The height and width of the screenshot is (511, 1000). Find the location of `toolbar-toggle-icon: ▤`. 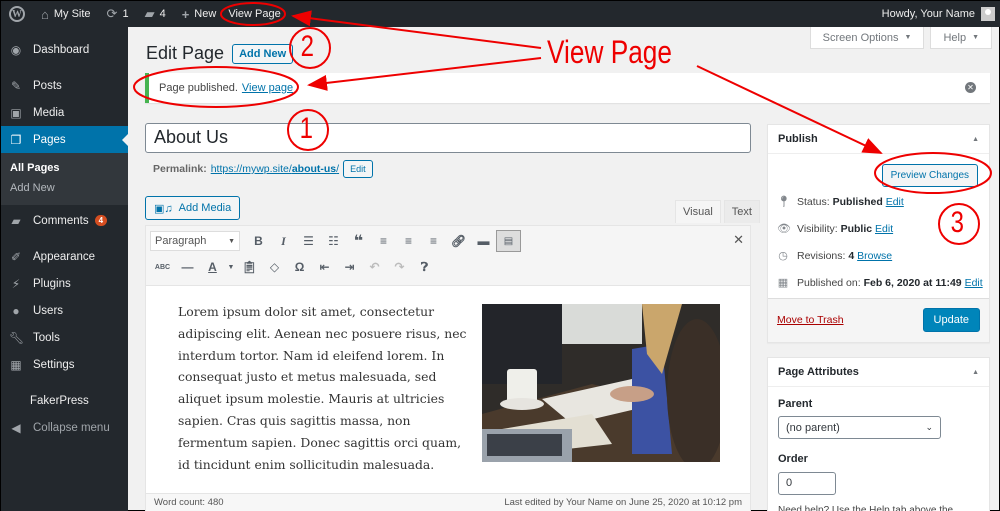

toolbar-toggle-icon: ▤ is located at coordinates (508, 241).